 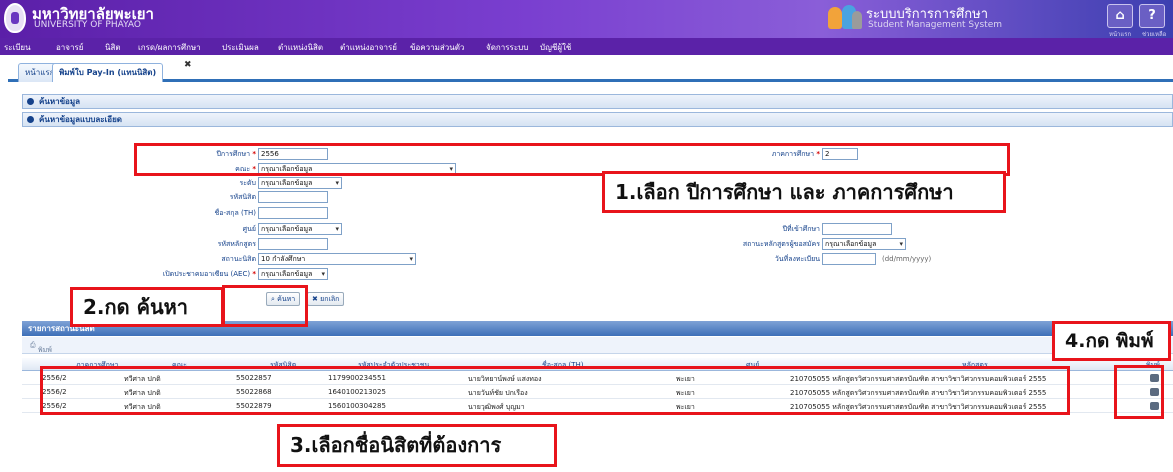 I want to click on program-status-select: กรุณาเลือกข้อมูล, so click(x=864, y=244).